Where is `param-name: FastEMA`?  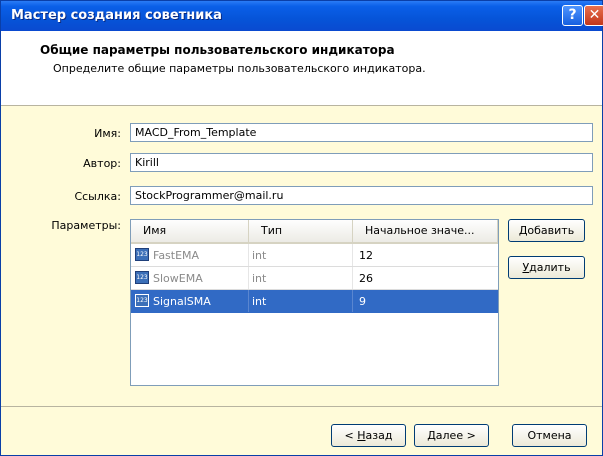
param-name: FastEMA is located at coordinates (176, 255).